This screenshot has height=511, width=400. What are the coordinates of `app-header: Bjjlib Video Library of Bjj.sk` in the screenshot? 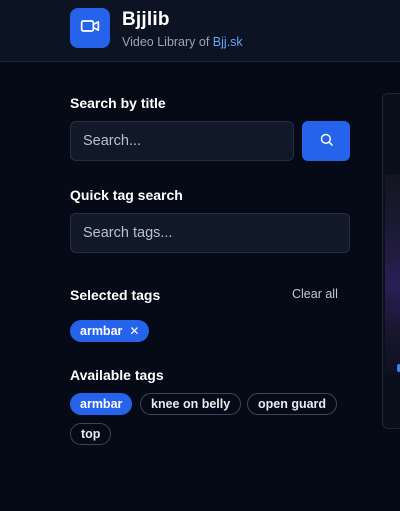 It's located at (200, 31).